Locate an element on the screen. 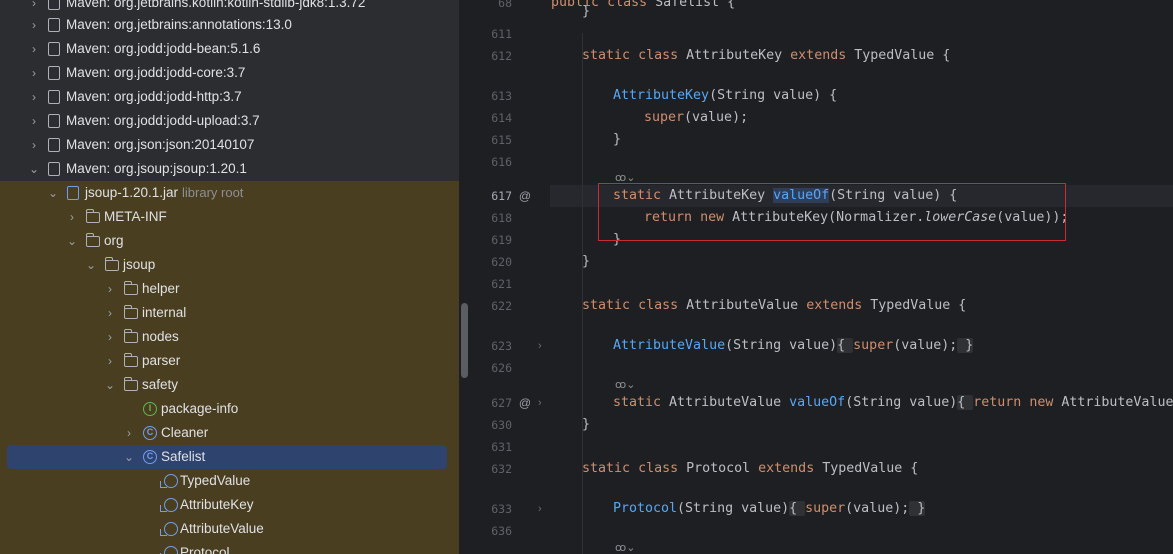 Image resolution: width=1173 pixels, height=554 pixels. tree-row-nodes: › nodes is located at coordinates (229, 337).